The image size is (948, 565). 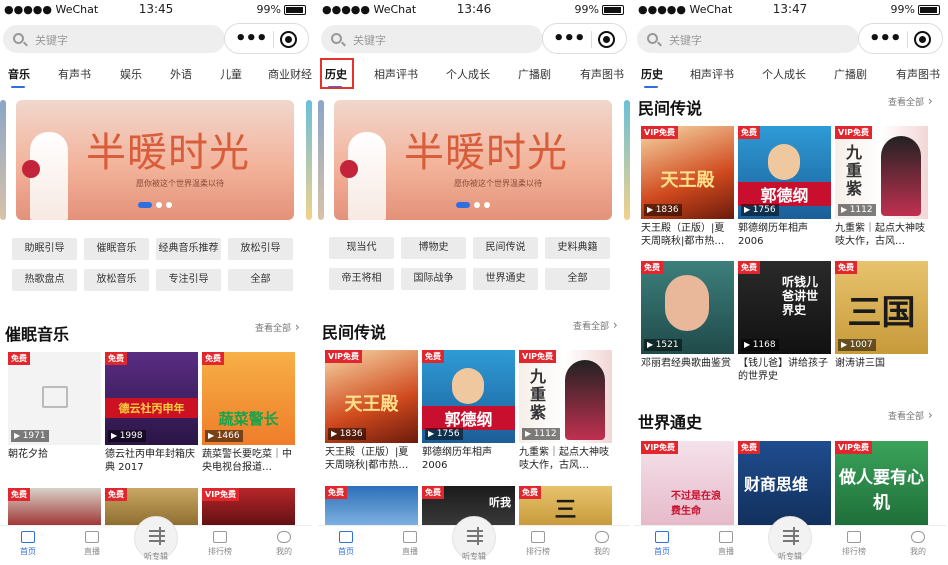 What do you see at coordinates (188, 249) in the screenshot?
I see `category-button: 经典音乐推荐` at bounding box center [188, 249].